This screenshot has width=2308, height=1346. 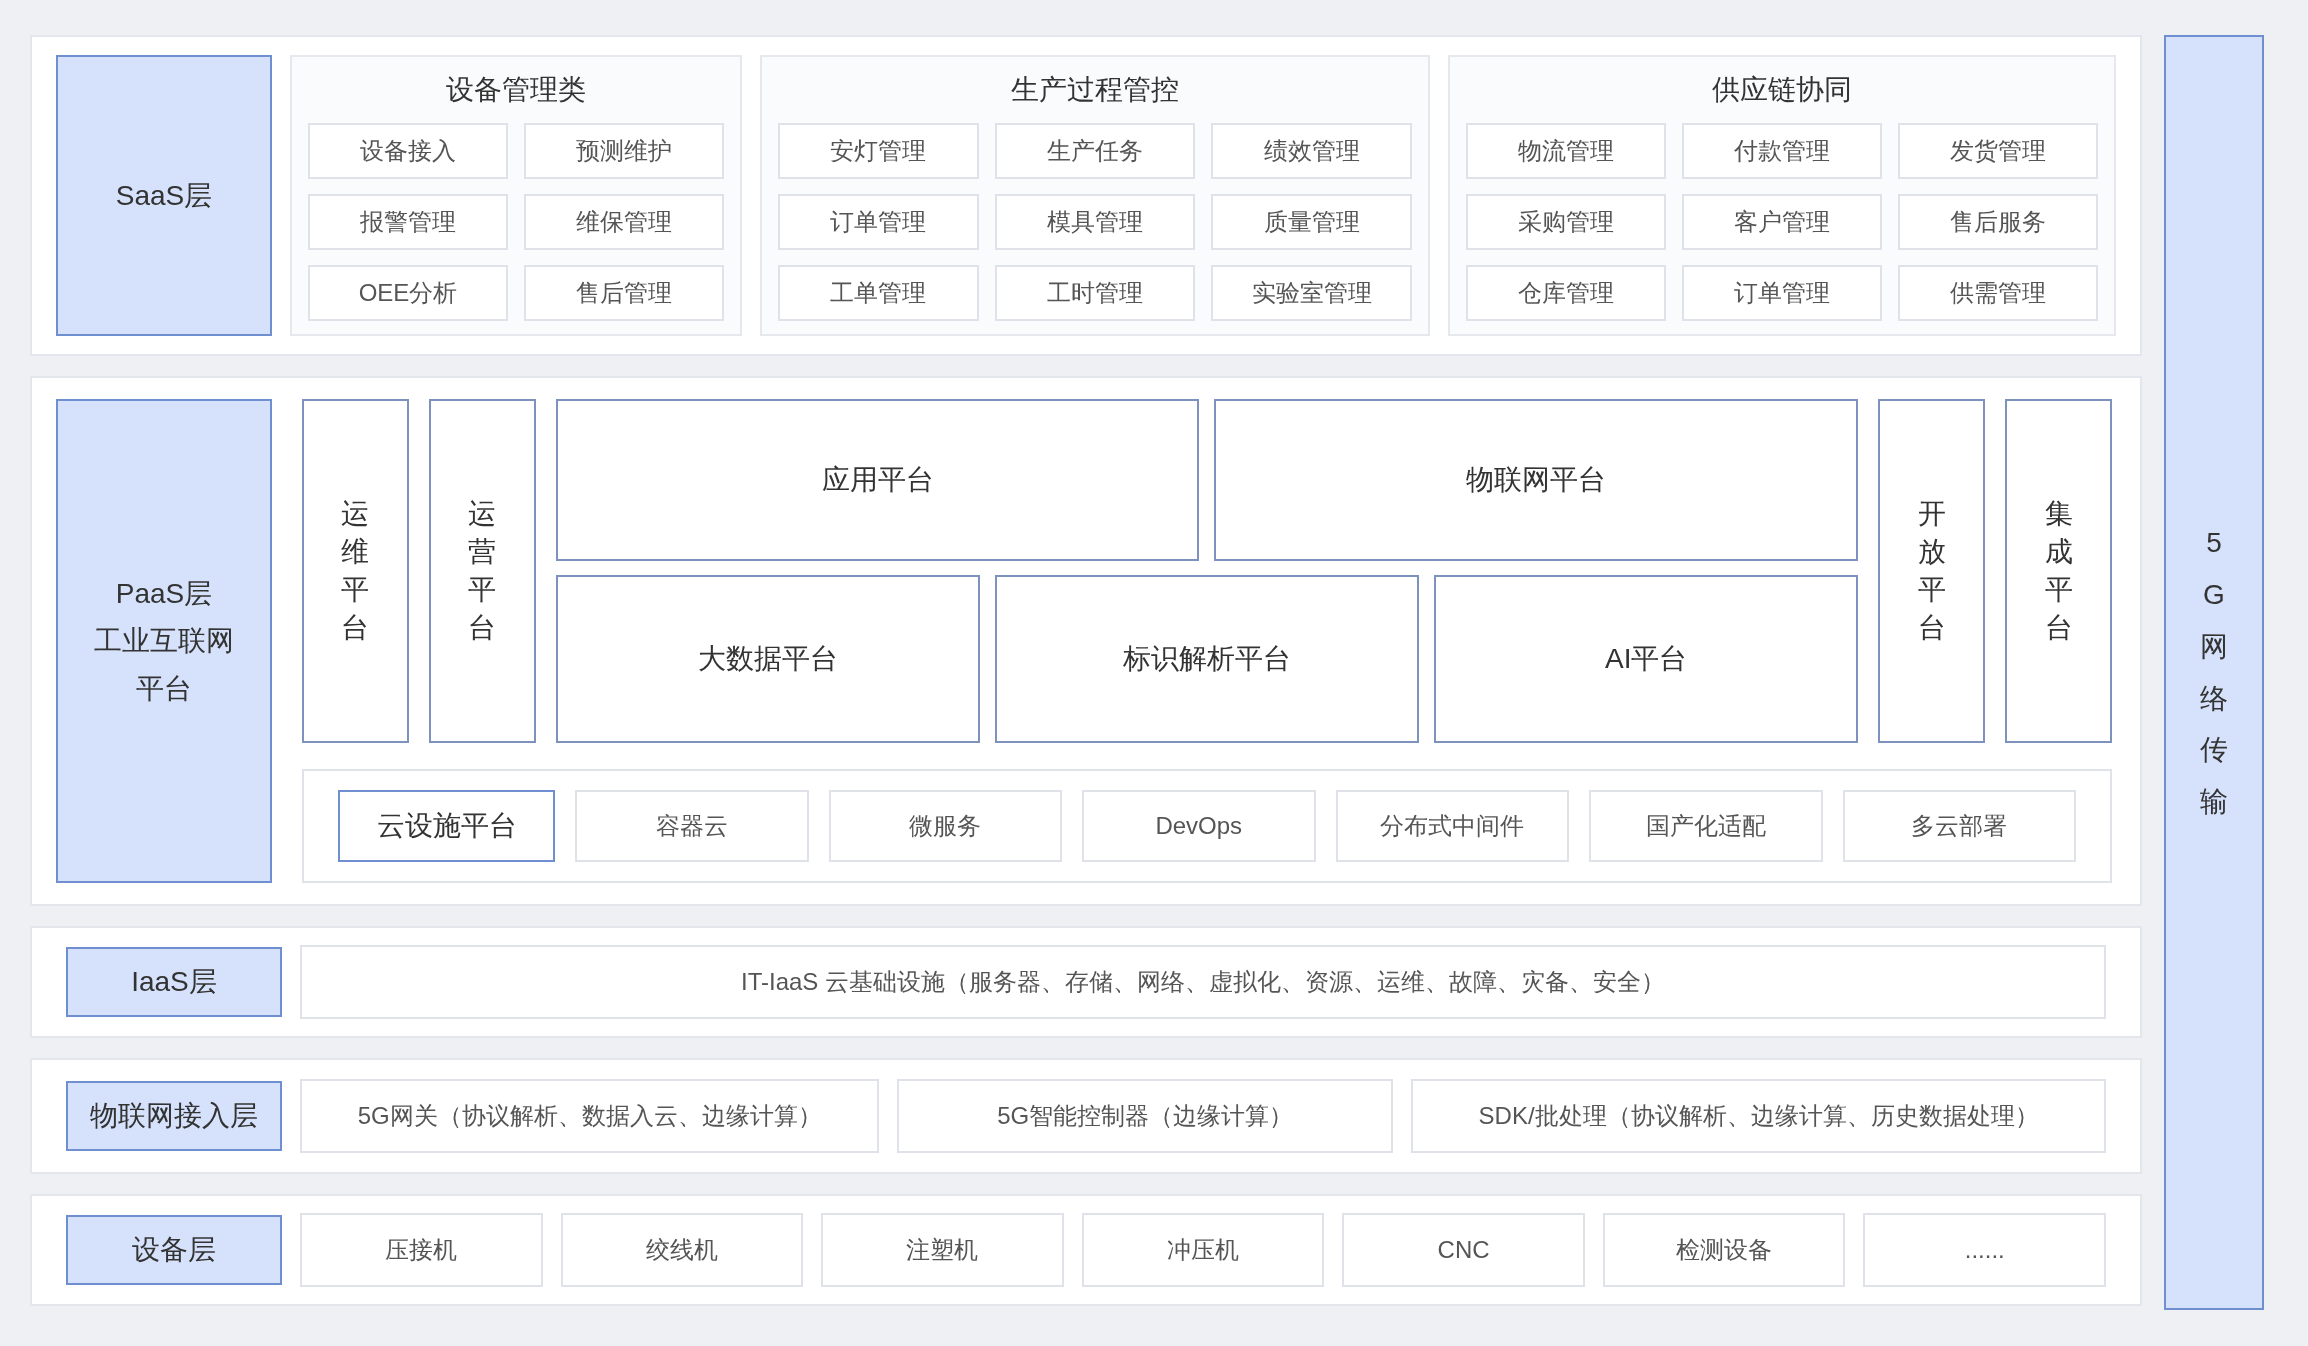 What do you see at coordinates (878, 151) in the screenshot?
I see `module-item: 安灯管理` at bounding box center [878, 151].